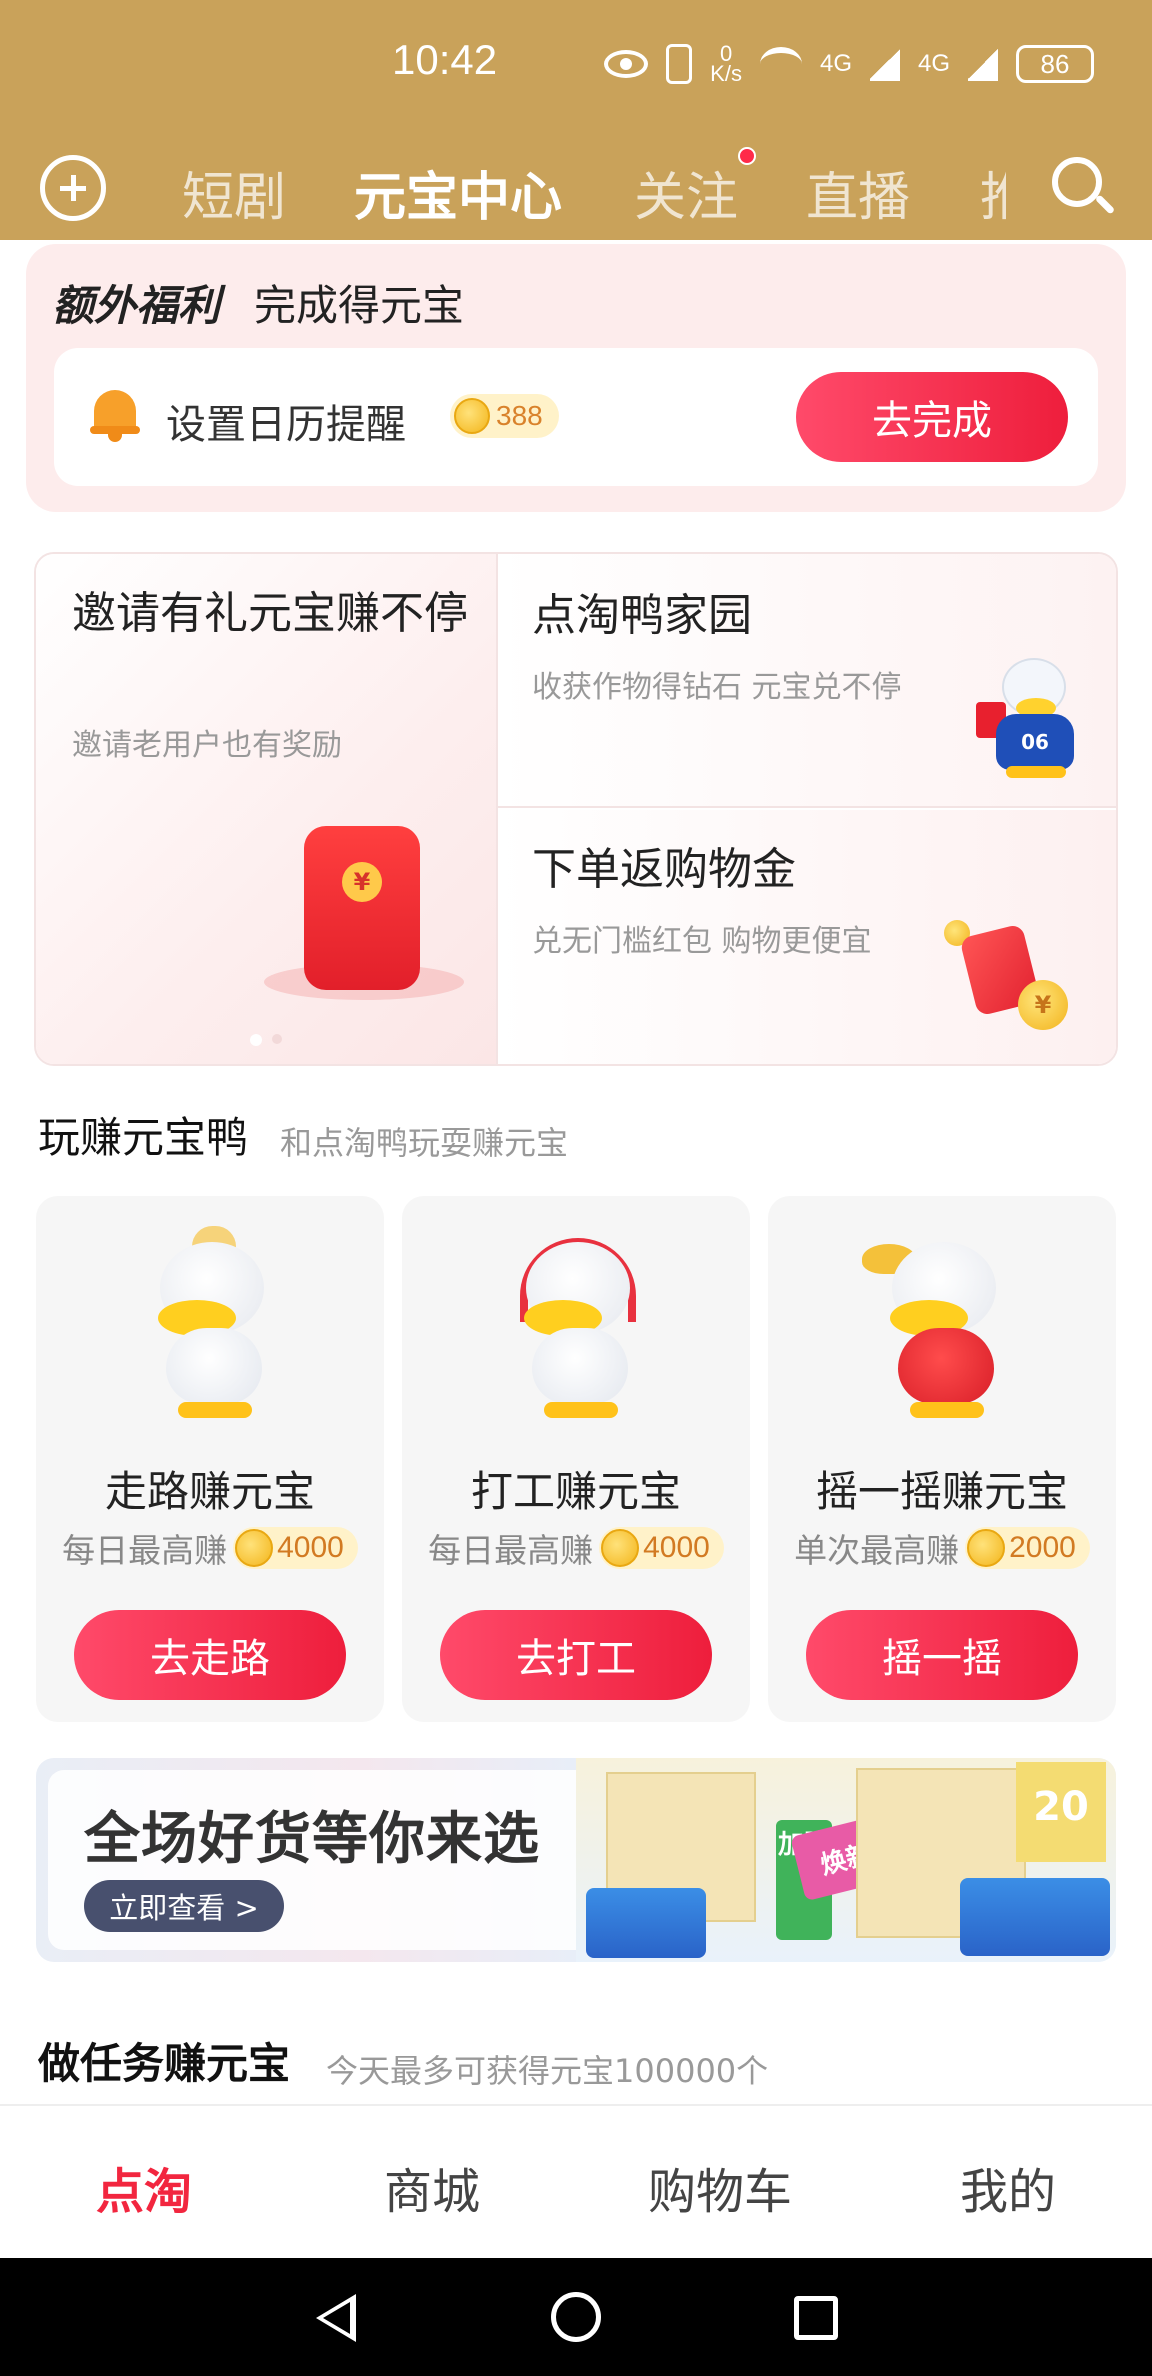 The width and height of the screenshot is (1152, 2376). What do you see at coordinates (720, 2187) in the screenshot?
I see `bottom-nav-cart: 购物车` at bounding box center [720, 2187].